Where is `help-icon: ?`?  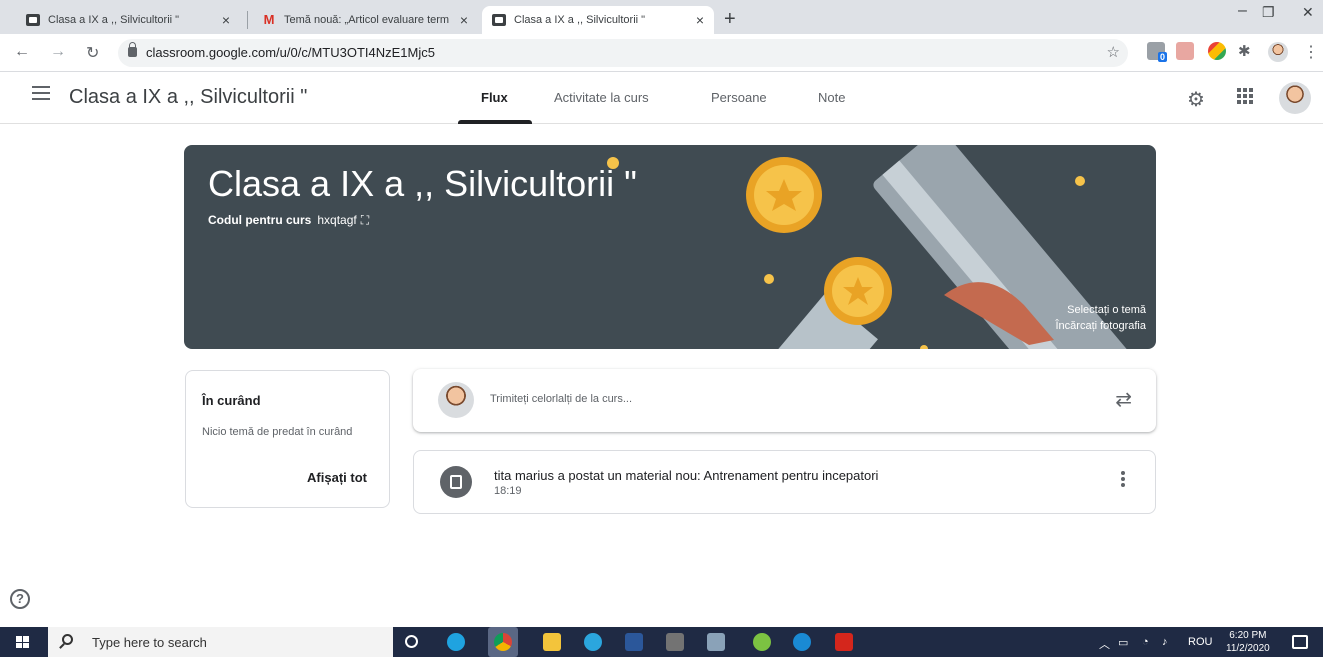
help-icon: ? is located at coordinates (20, 599).